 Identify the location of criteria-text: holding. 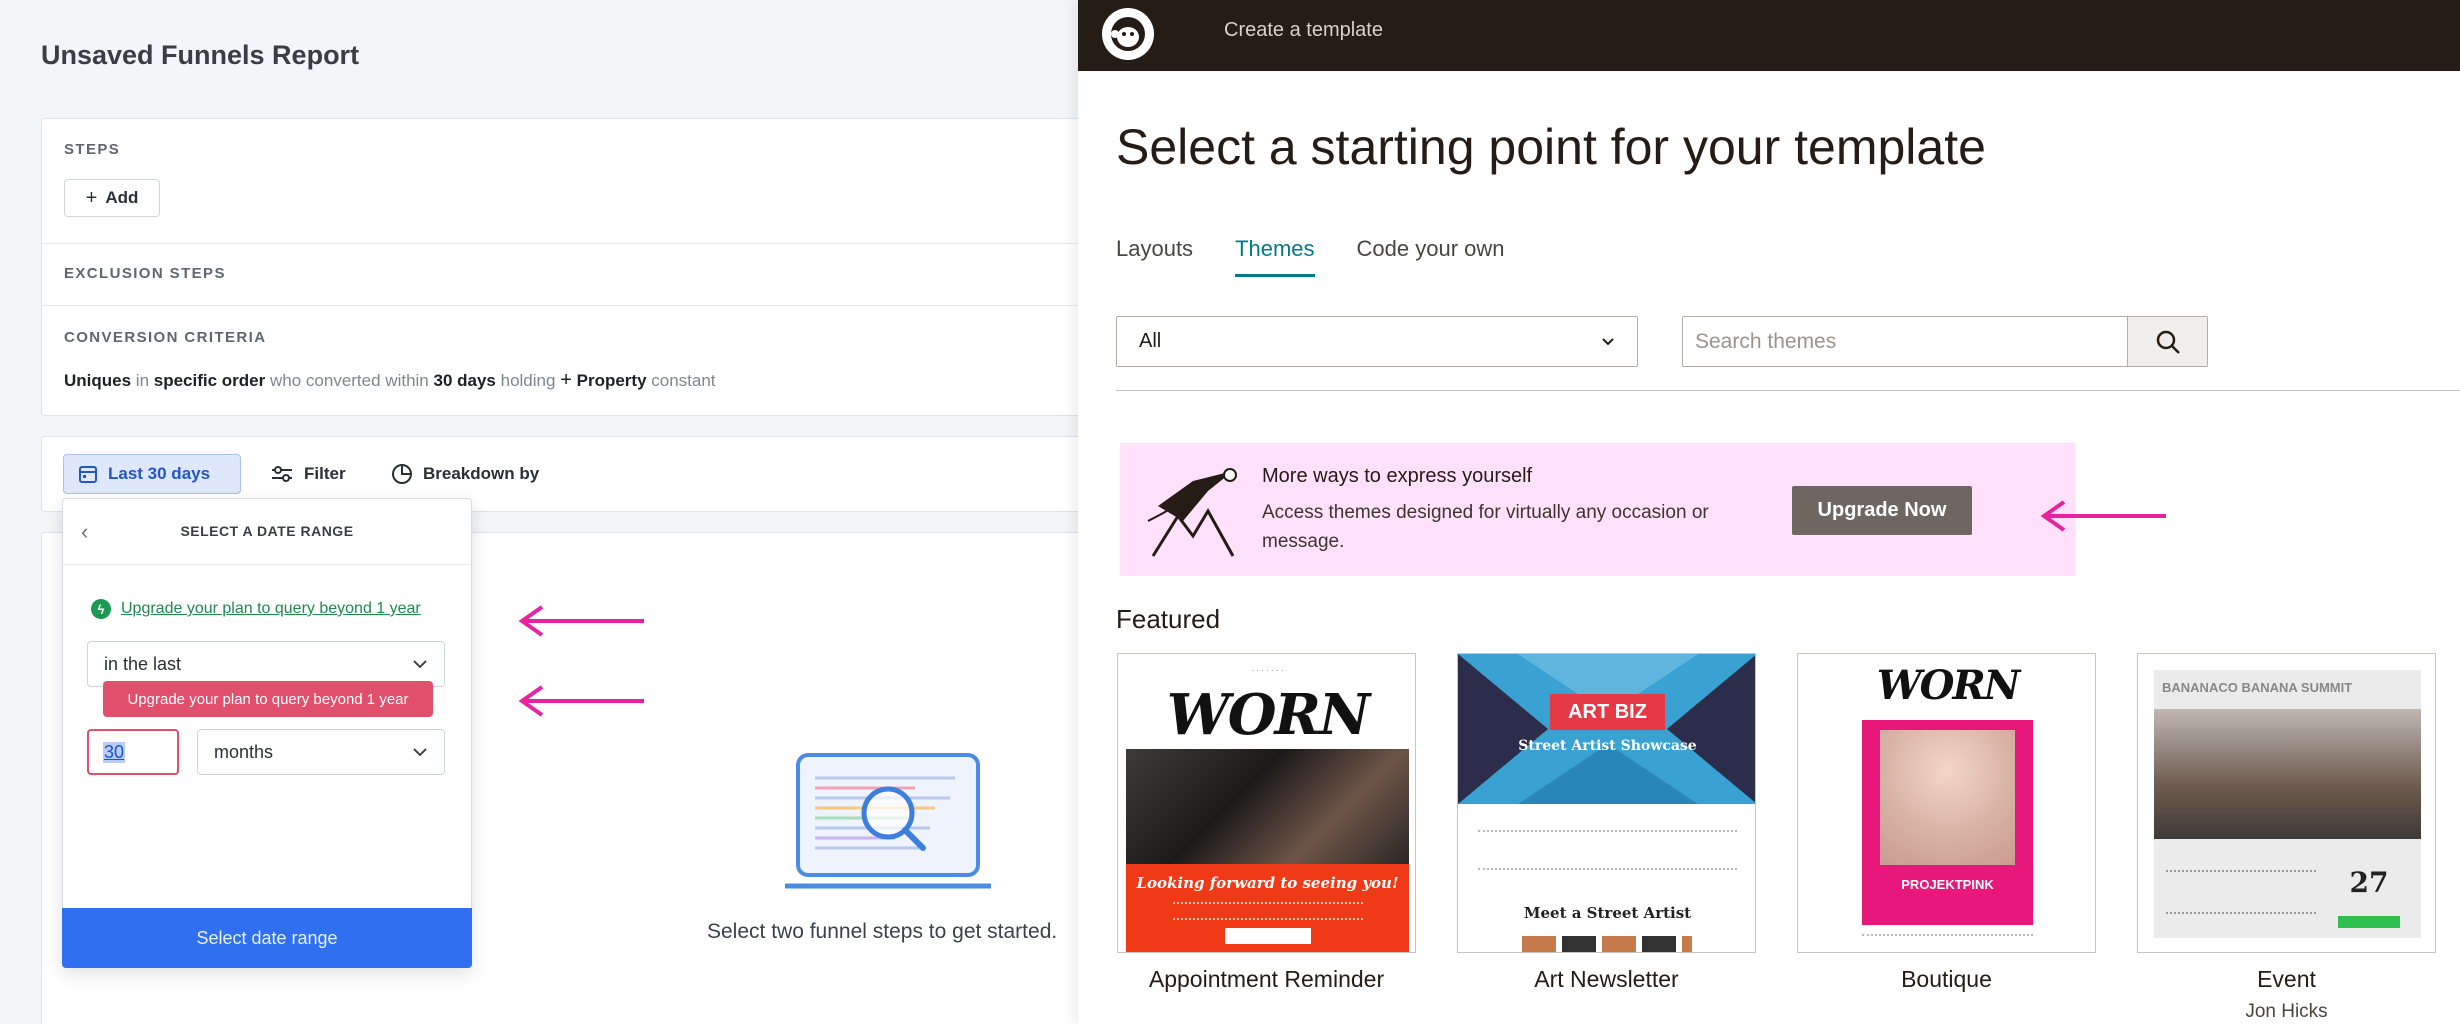
(528, 380).